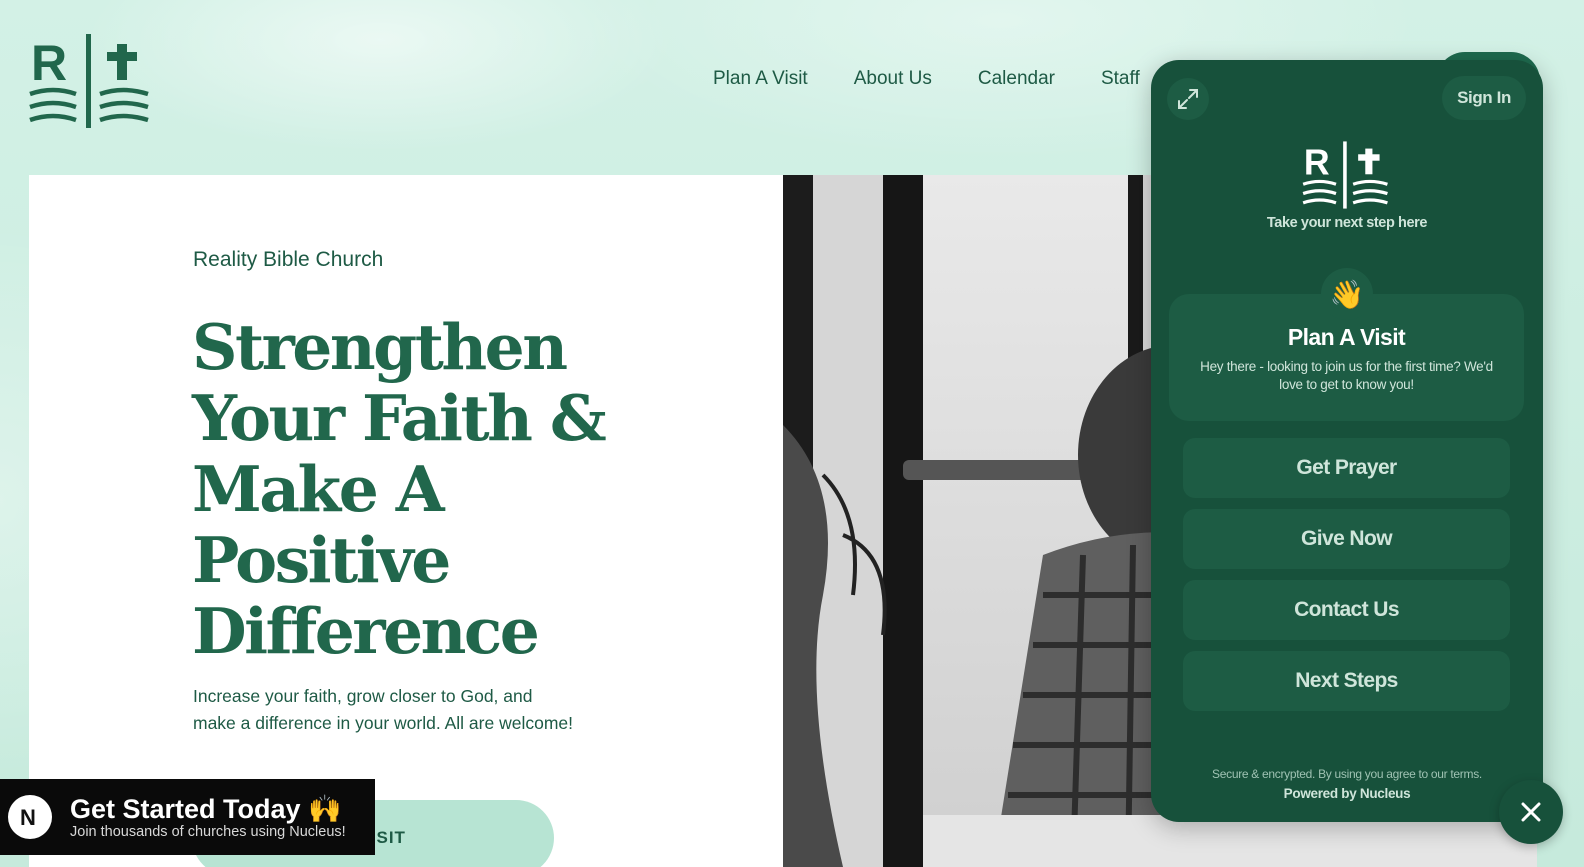 This screenshot has height=867, width=1584. I want to click on get-prayer-button: Get Prayer, so click(1346, 468).